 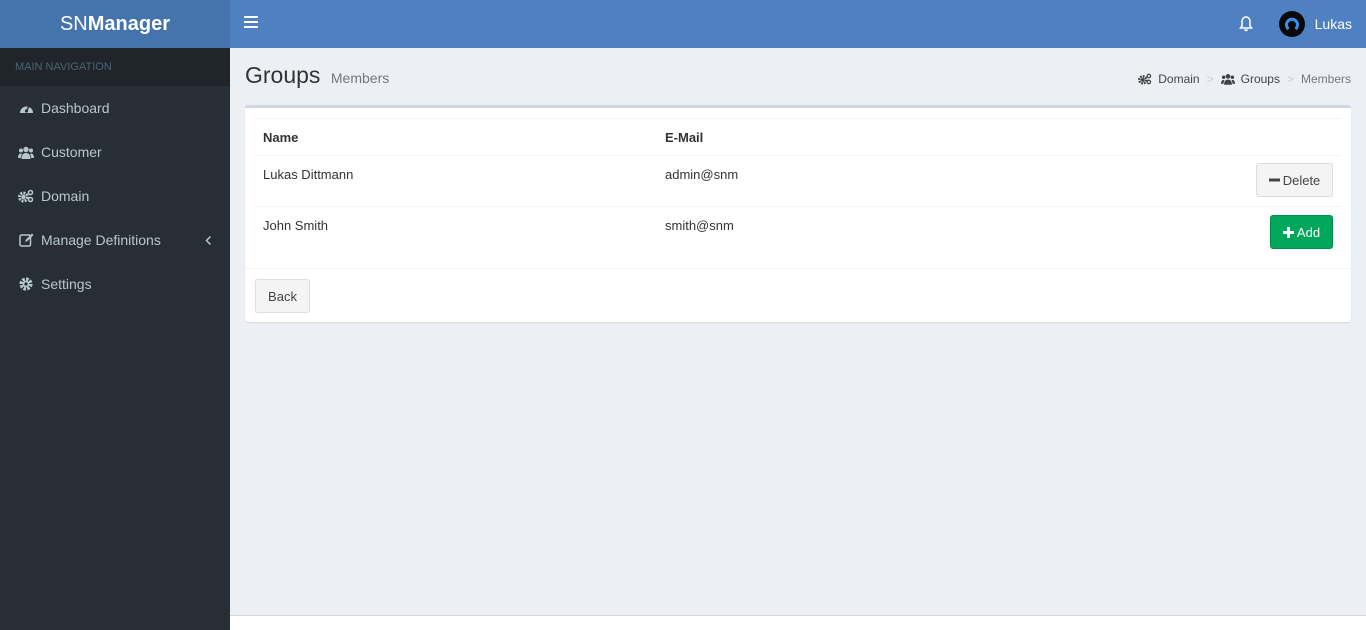 I want to click on column-header-email: E-Mail, so click(x=684, y=137).